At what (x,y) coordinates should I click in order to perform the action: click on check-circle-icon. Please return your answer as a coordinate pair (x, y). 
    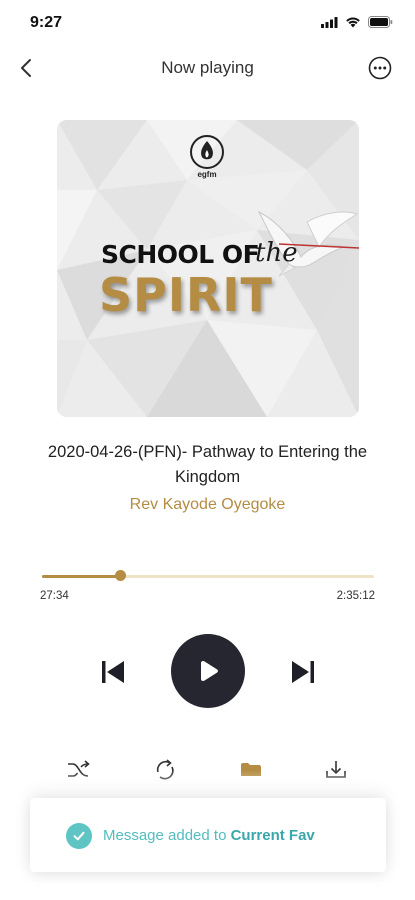
    Looking at the image, I should click on (79, 836).